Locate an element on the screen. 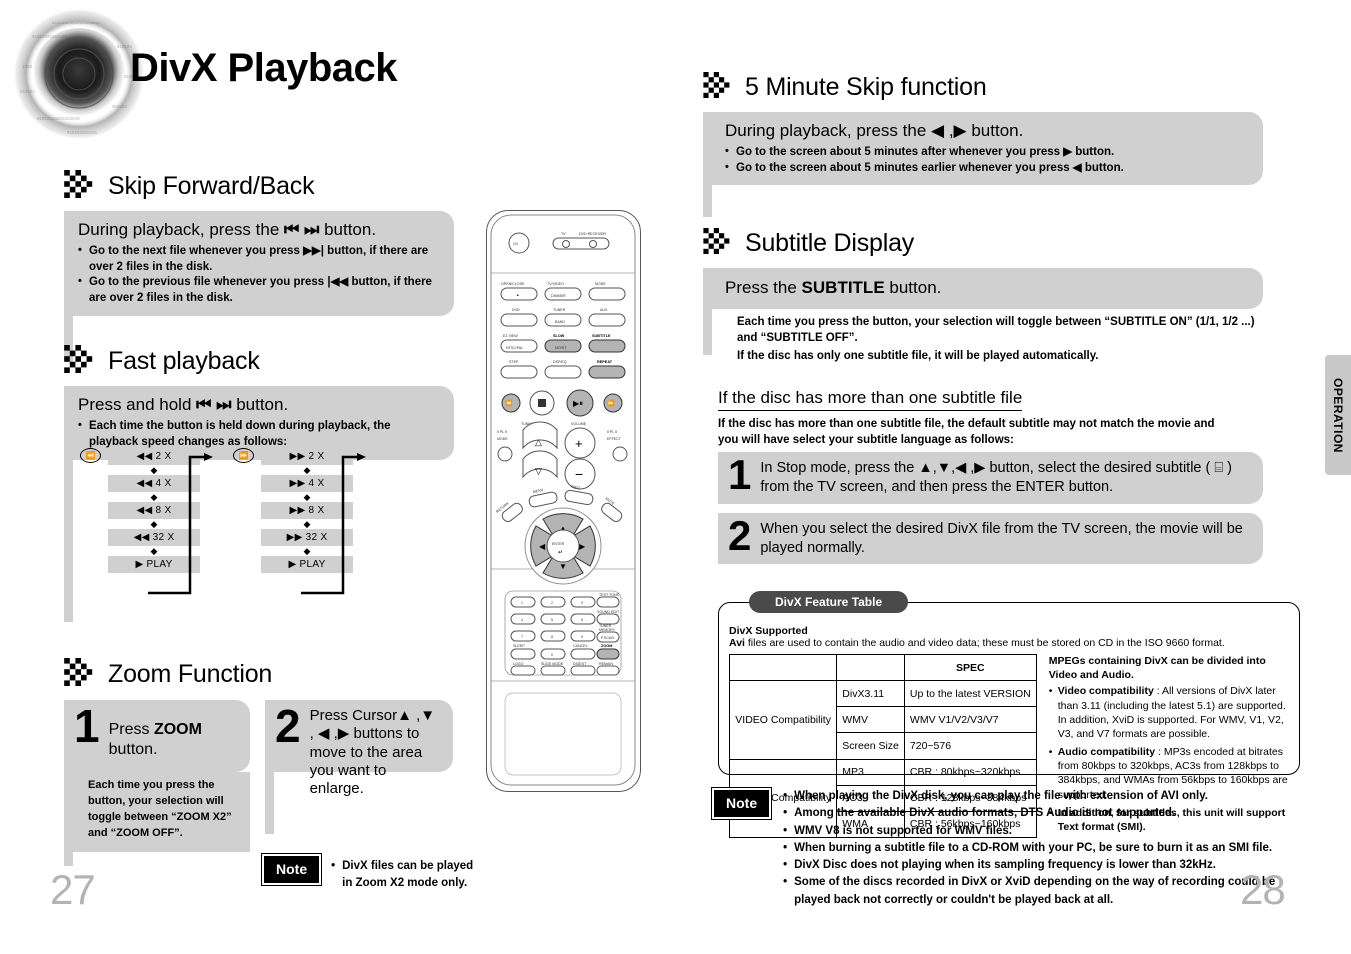  row-spec: Up to the latest VERSION is located at coordinates (970, 694).